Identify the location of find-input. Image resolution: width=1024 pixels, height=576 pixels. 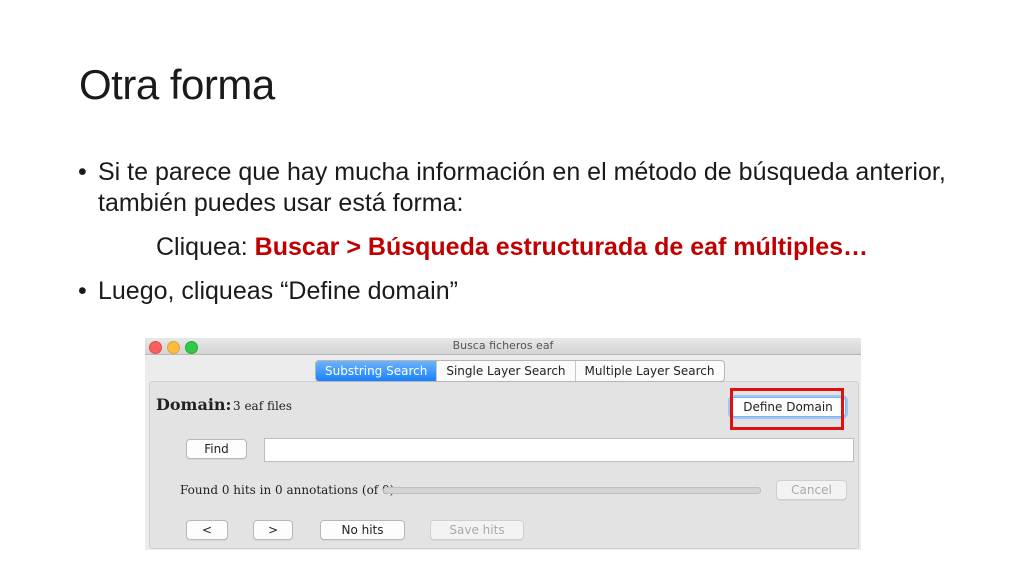
(559, 450).